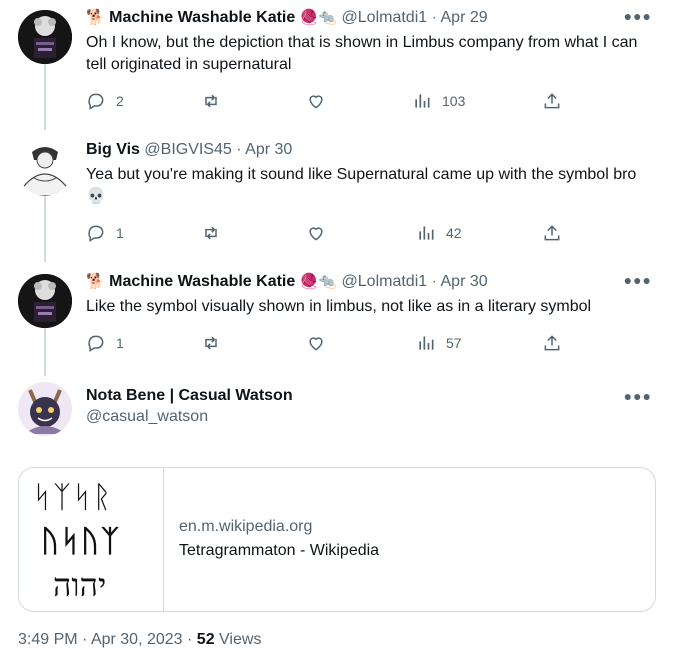 The height and width of the screenshot is (656, 685). What do you see at coordinates (137, 639) in the screenshot?
I see `tweet-full-date: Apr 30, 2023` at bounding box center [137, 639].